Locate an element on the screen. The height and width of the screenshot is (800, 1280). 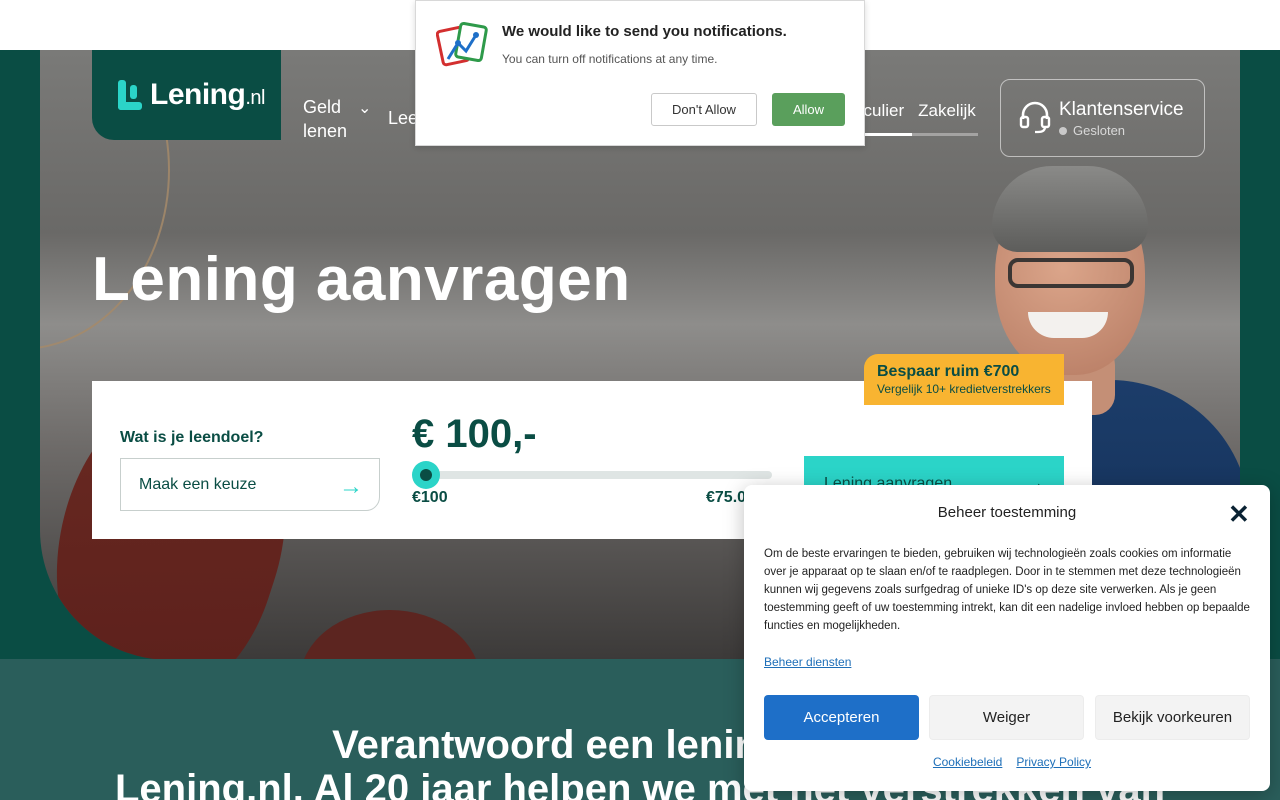
cookie-policy-link: Cookiebeleid is located at coordinates (967, 762).